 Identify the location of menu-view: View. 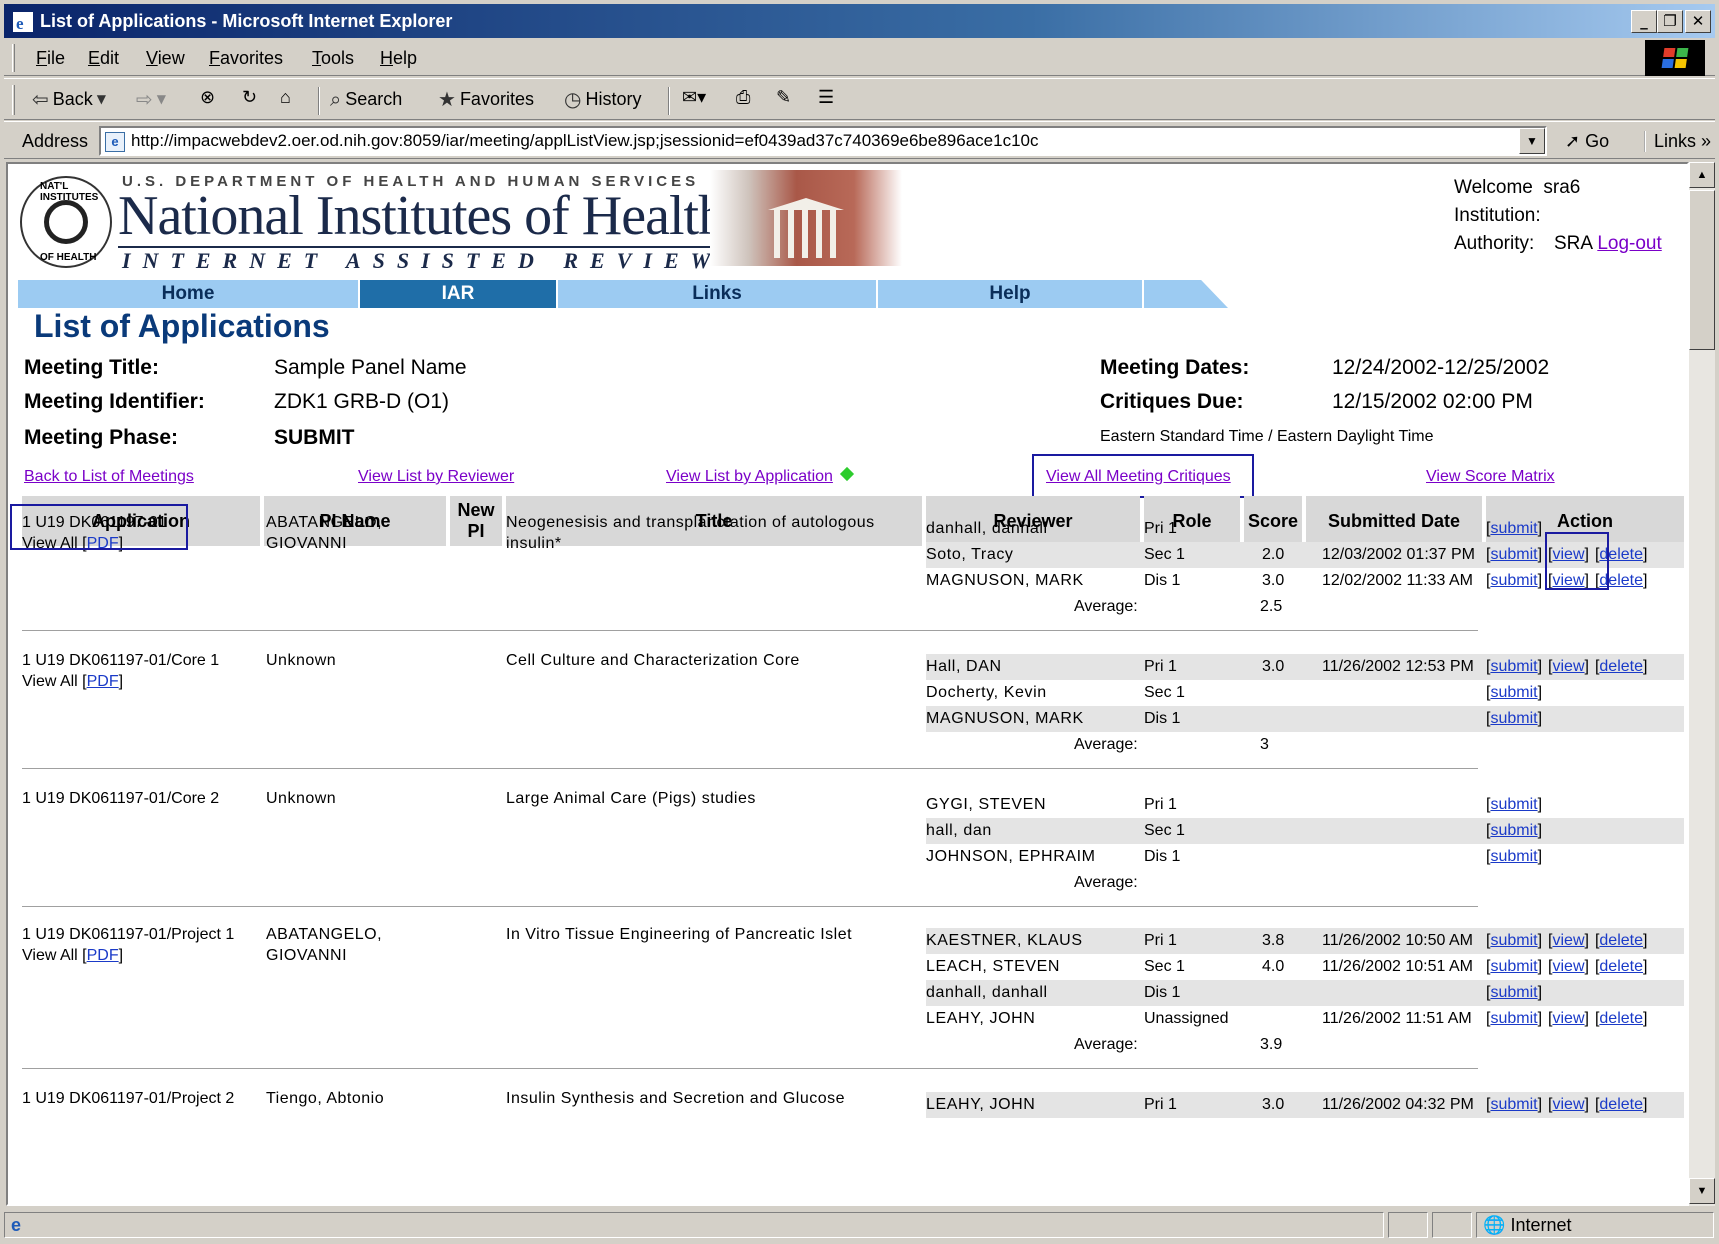
(165, 58).